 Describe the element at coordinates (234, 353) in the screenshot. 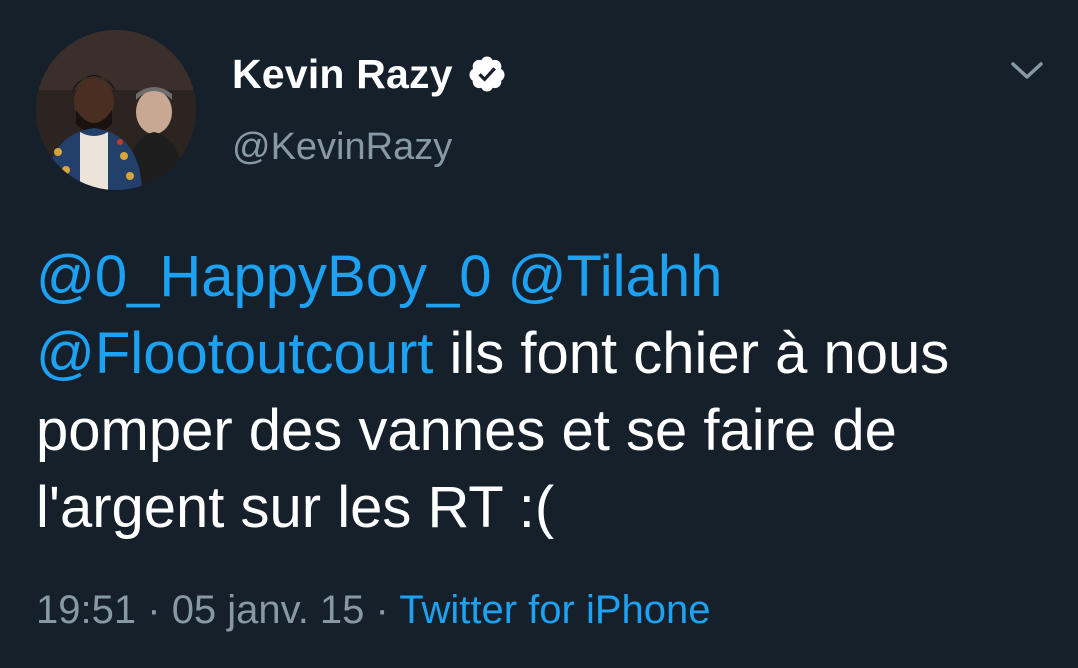

I see `mention-link: @Flootoutcourt` at that location.